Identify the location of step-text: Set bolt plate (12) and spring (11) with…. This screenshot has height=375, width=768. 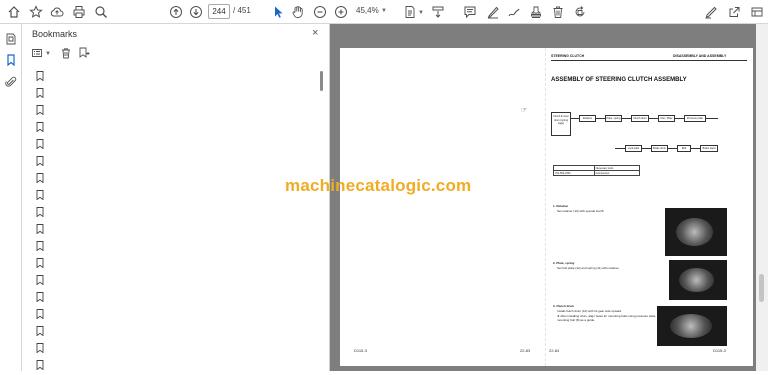
(588, 268).